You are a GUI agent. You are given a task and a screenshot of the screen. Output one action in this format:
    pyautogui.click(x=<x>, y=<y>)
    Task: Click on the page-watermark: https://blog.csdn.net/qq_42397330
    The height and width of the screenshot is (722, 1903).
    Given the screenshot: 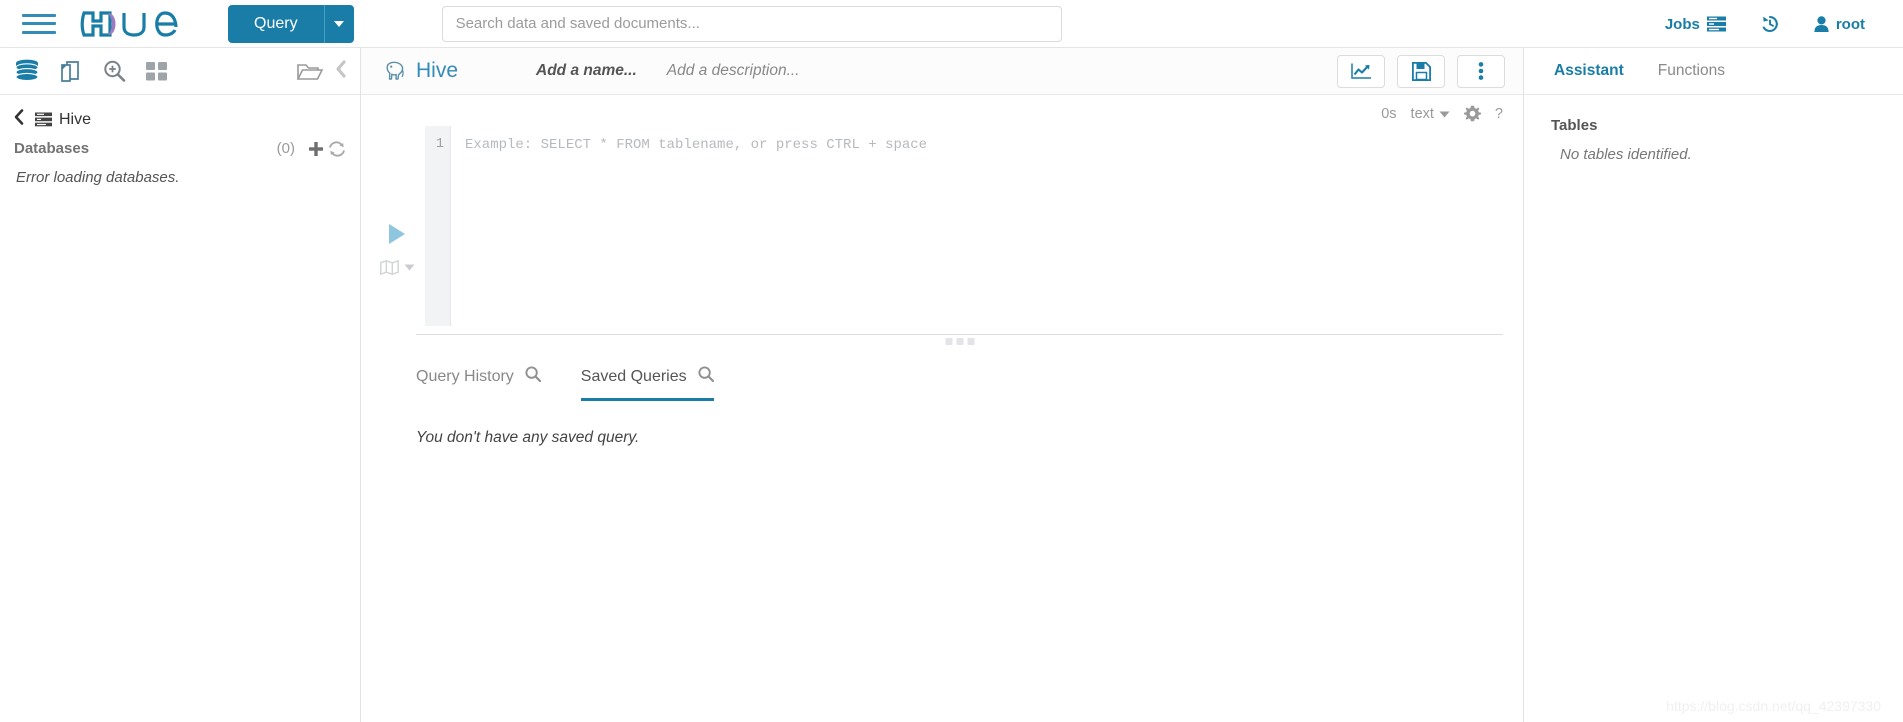 What is the action you would take?
    pyautogui.click(x=1773, y=706)
    